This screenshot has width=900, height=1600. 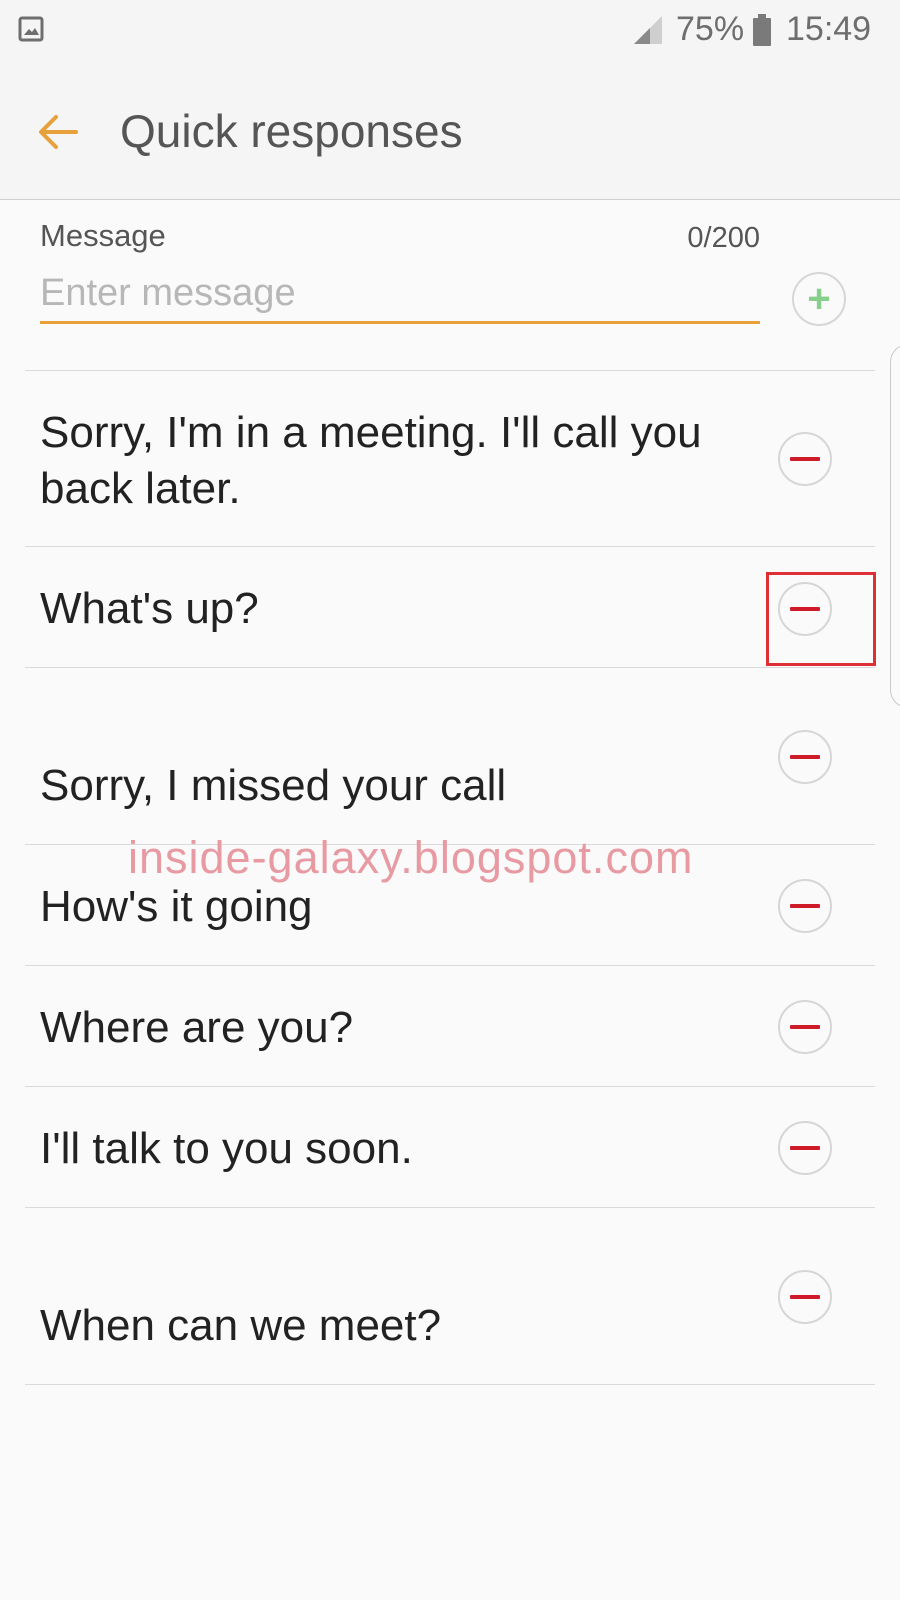 I want to click on plus-icon: +, so click(x=819, y=299).